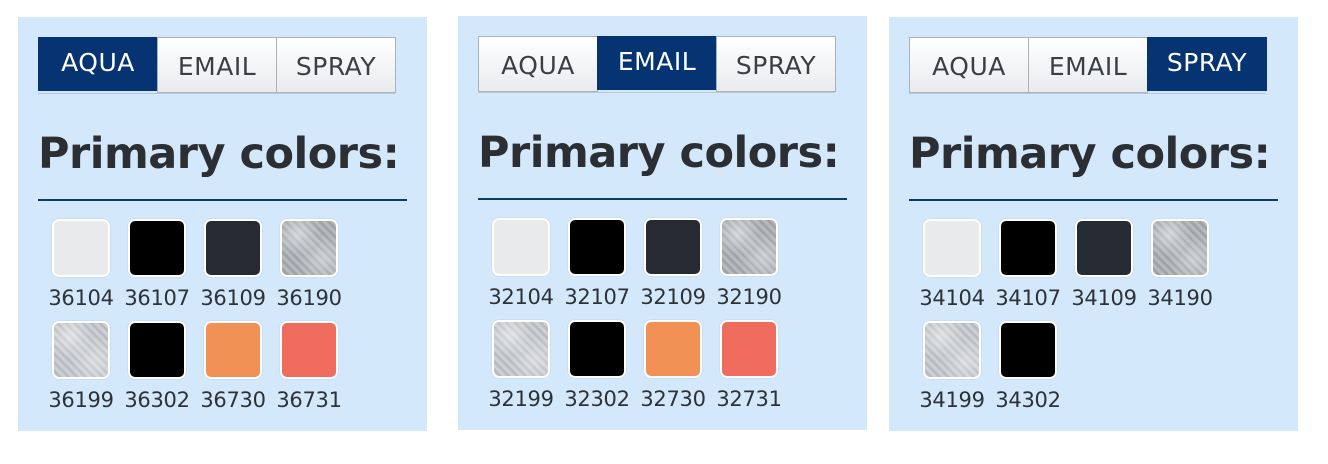 The height and width of the screenshot is (464, 1328). I want to click on color-swatch: 34107, so click(1028, 270).